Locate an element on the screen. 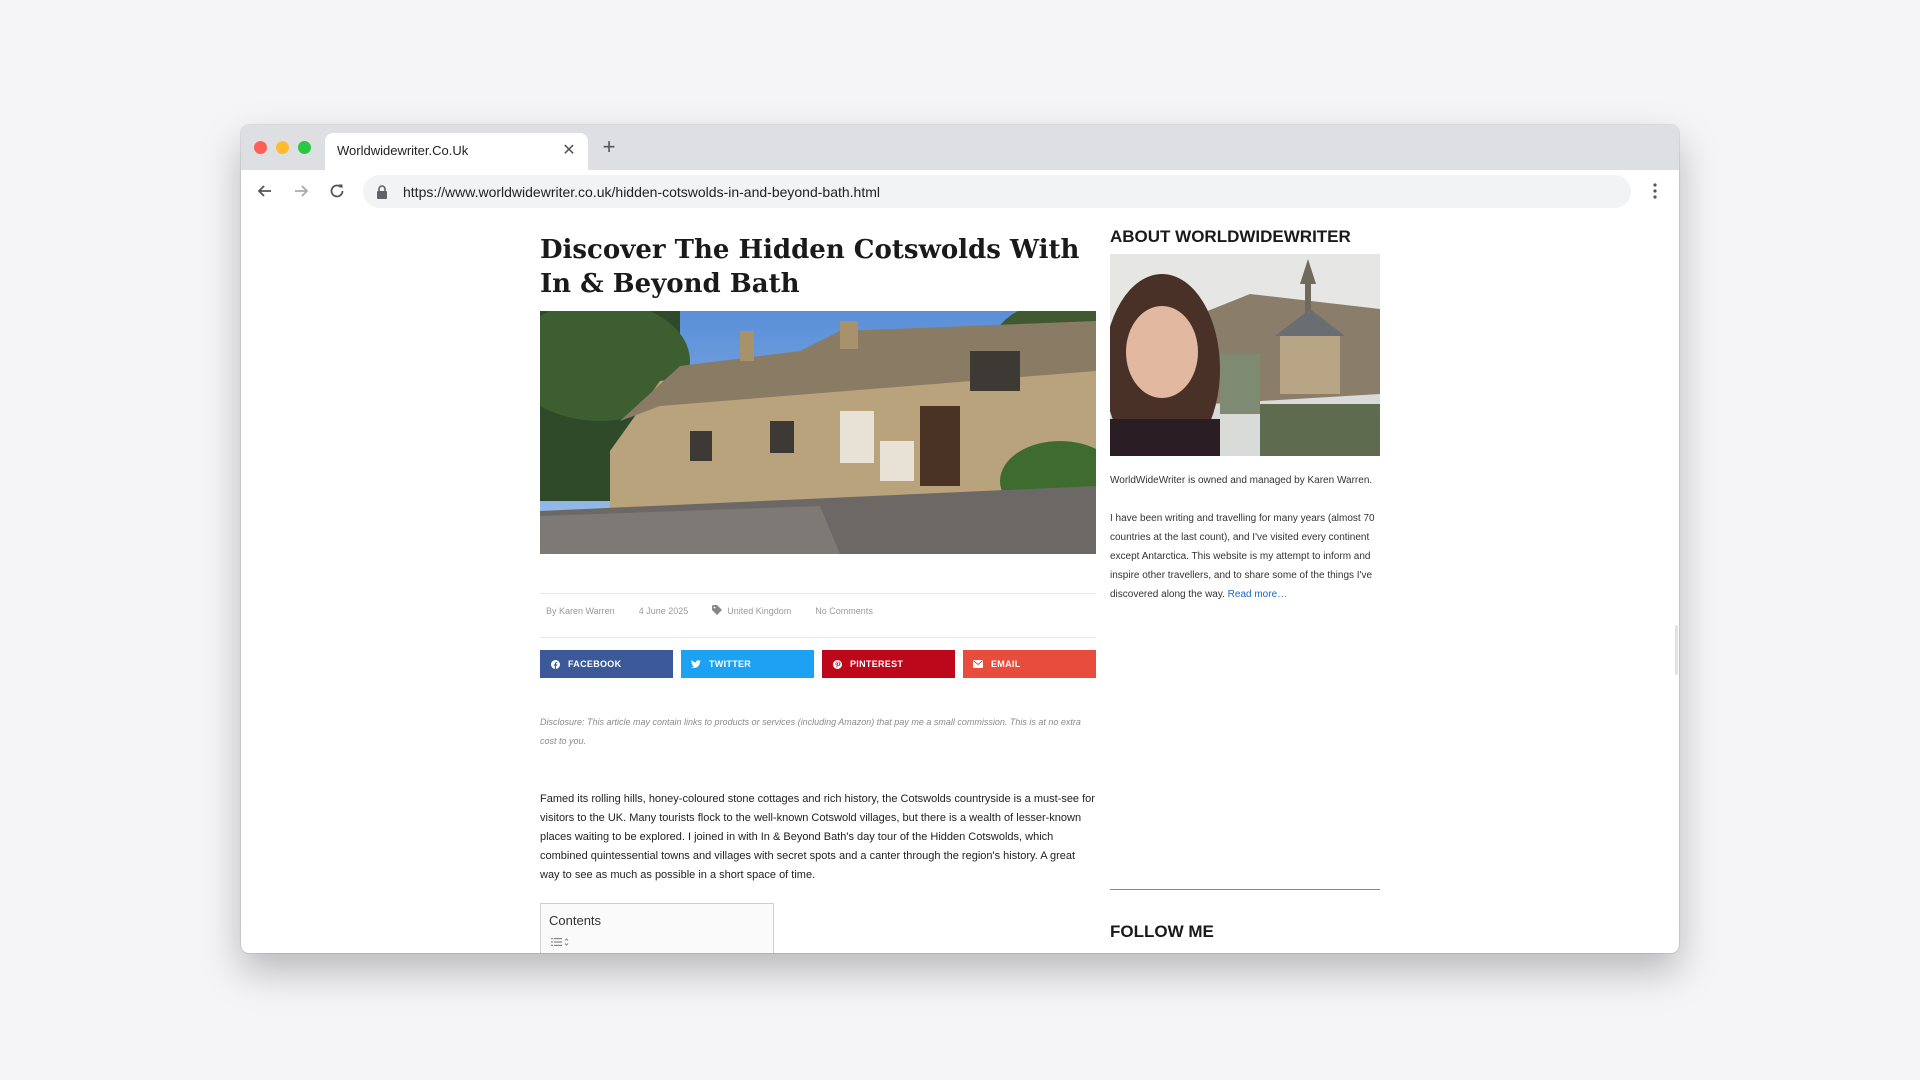 Image resolution: width=1920 pixels, height=1080 pixels. hero-image is located at coordinates (818, 432).